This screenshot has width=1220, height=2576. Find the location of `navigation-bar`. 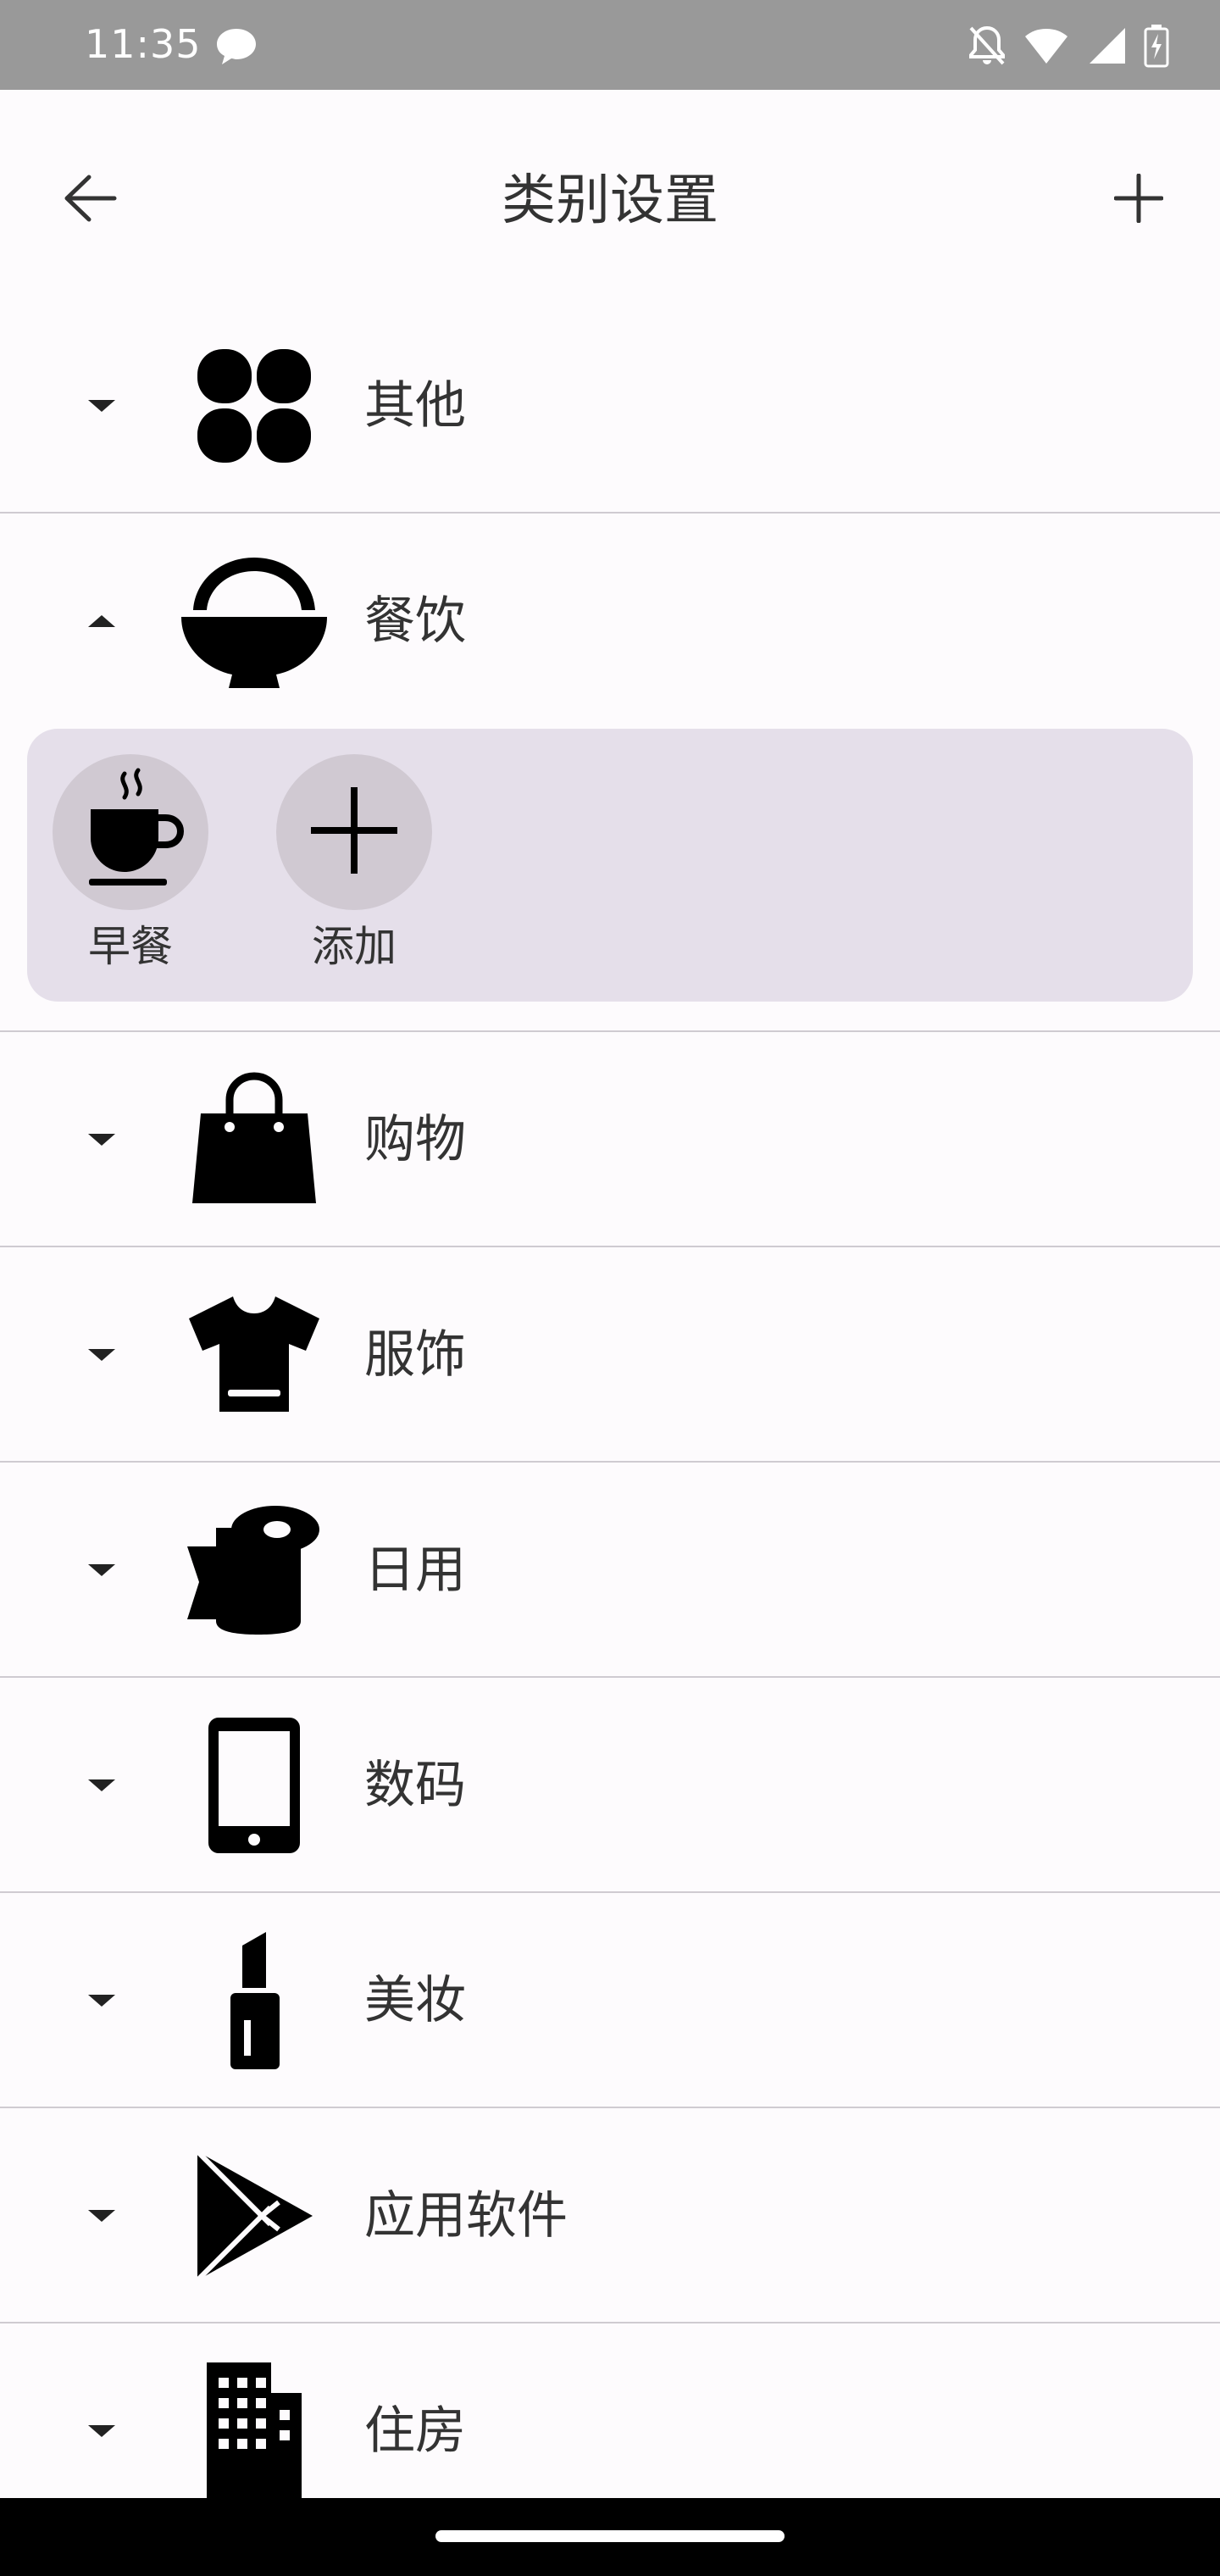

navigation-bar is located at coordinates (610, 2537).